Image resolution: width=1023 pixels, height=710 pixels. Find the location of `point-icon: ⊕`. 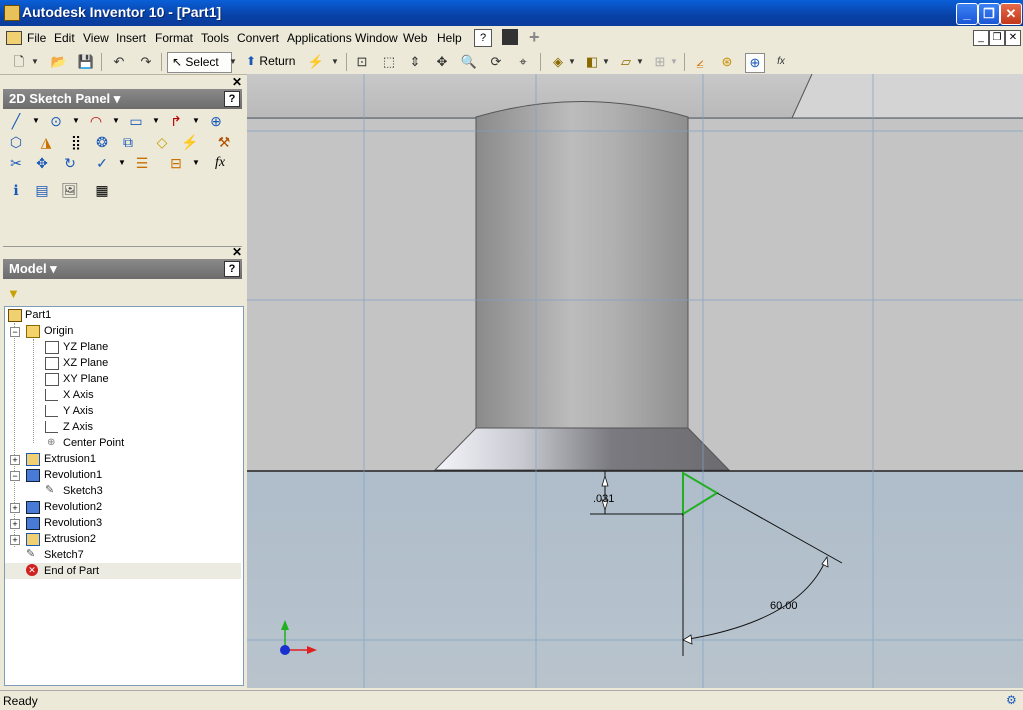

point-icon: ⊕ is located at coordinates (216, 121).